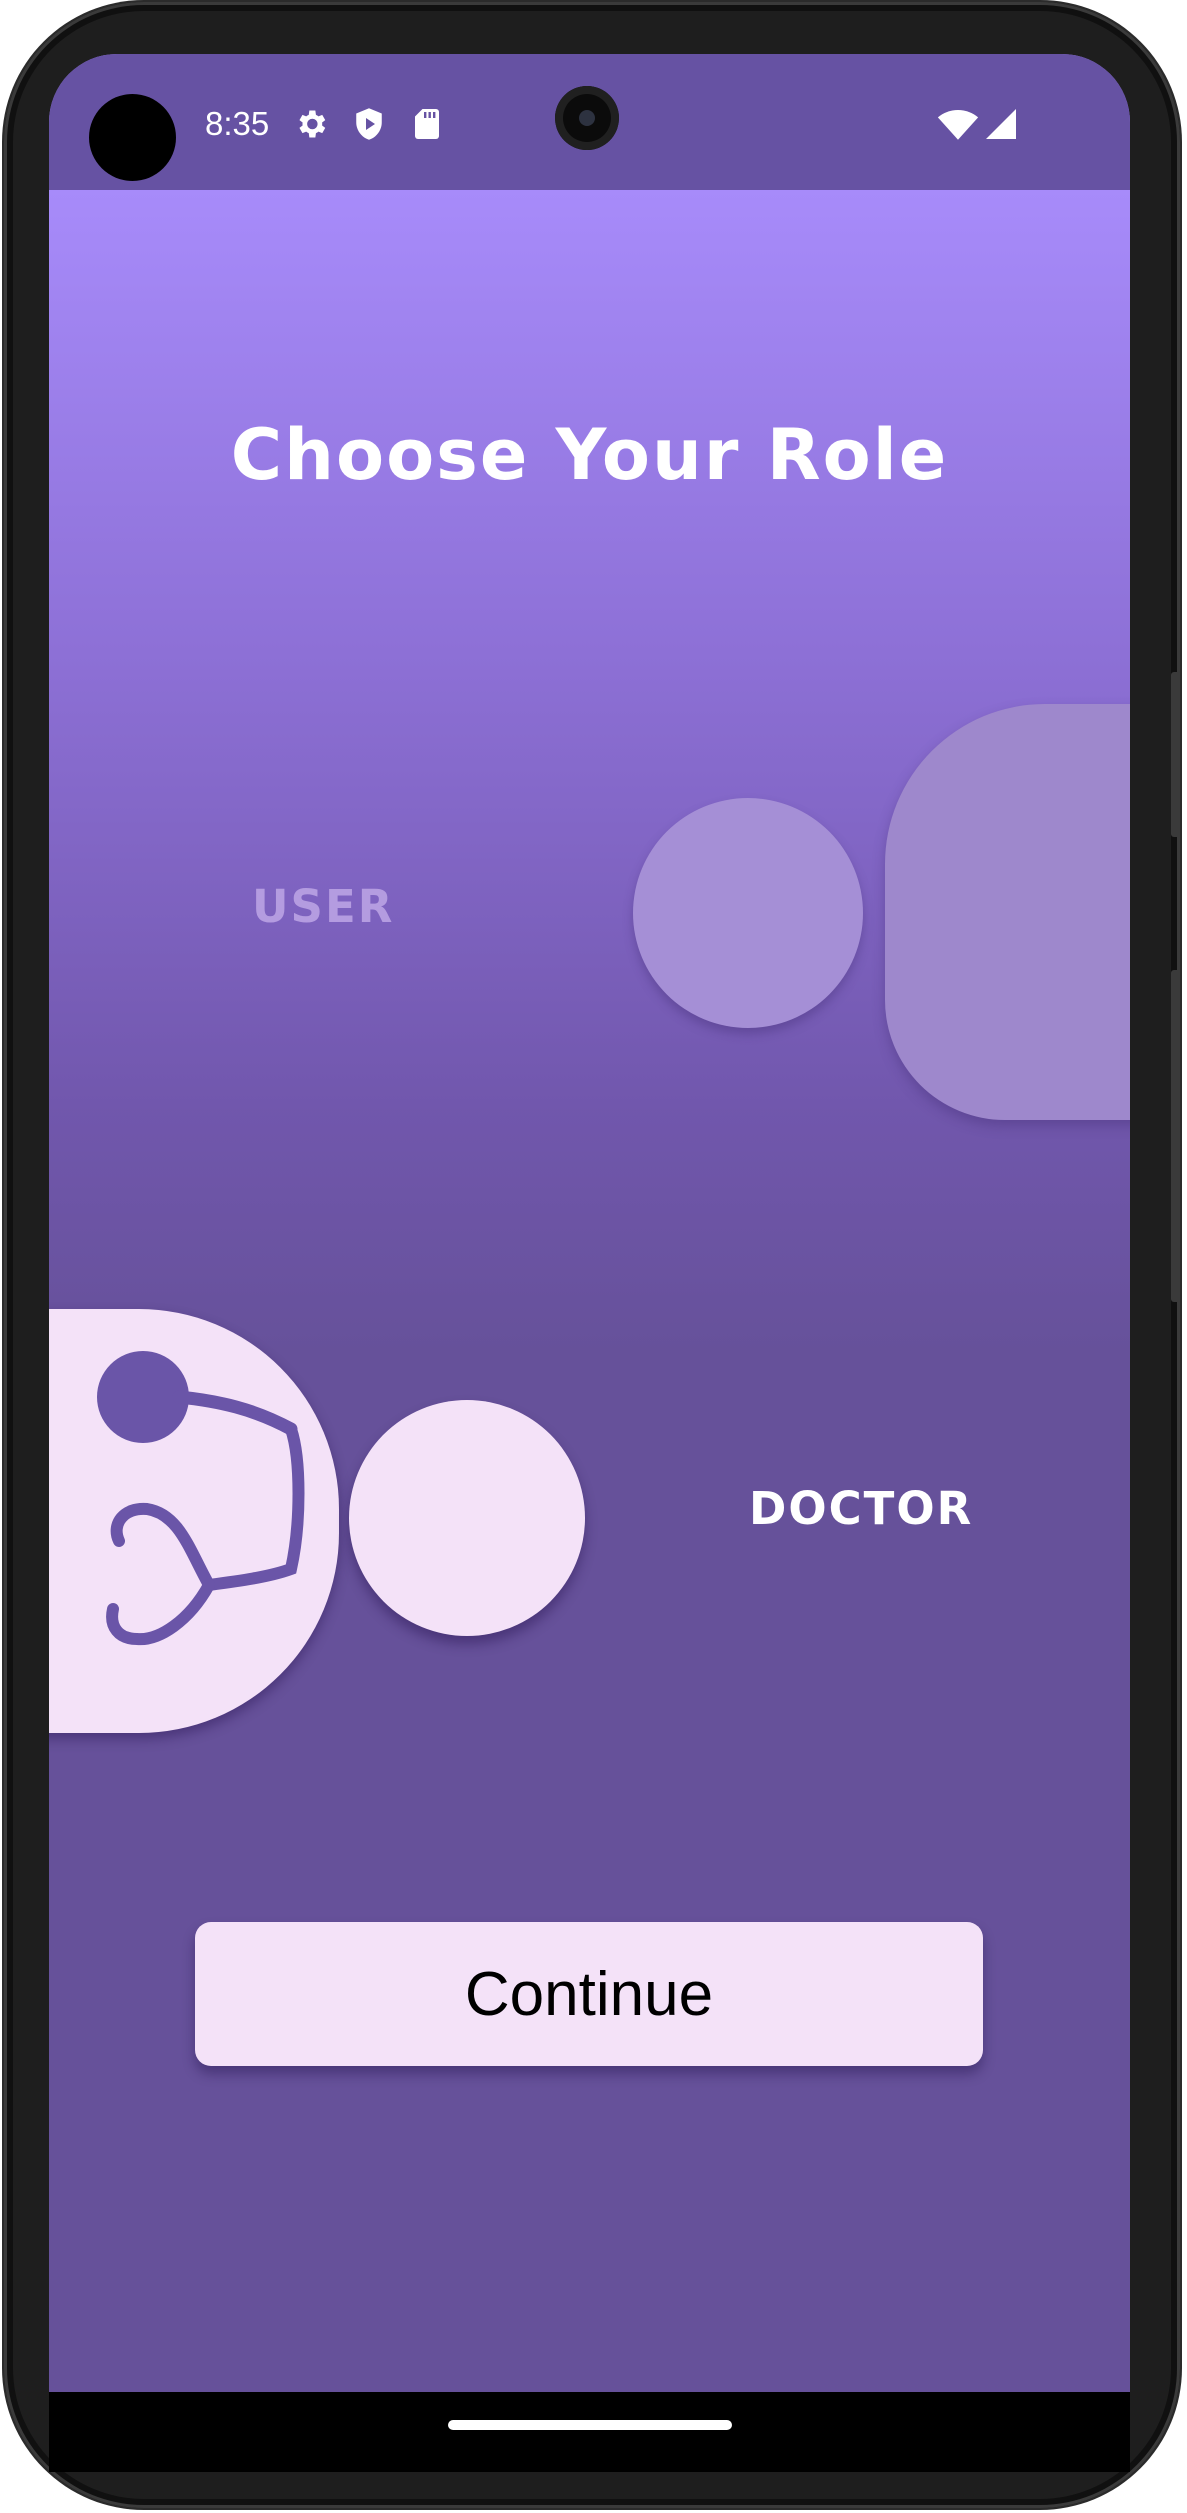 The width and height of the screenshot is (1187, 2513). What do you see at coordinates (237, 123) in the screenshot?
I see `status-time: 8:35` at bounding box center [237, 123].